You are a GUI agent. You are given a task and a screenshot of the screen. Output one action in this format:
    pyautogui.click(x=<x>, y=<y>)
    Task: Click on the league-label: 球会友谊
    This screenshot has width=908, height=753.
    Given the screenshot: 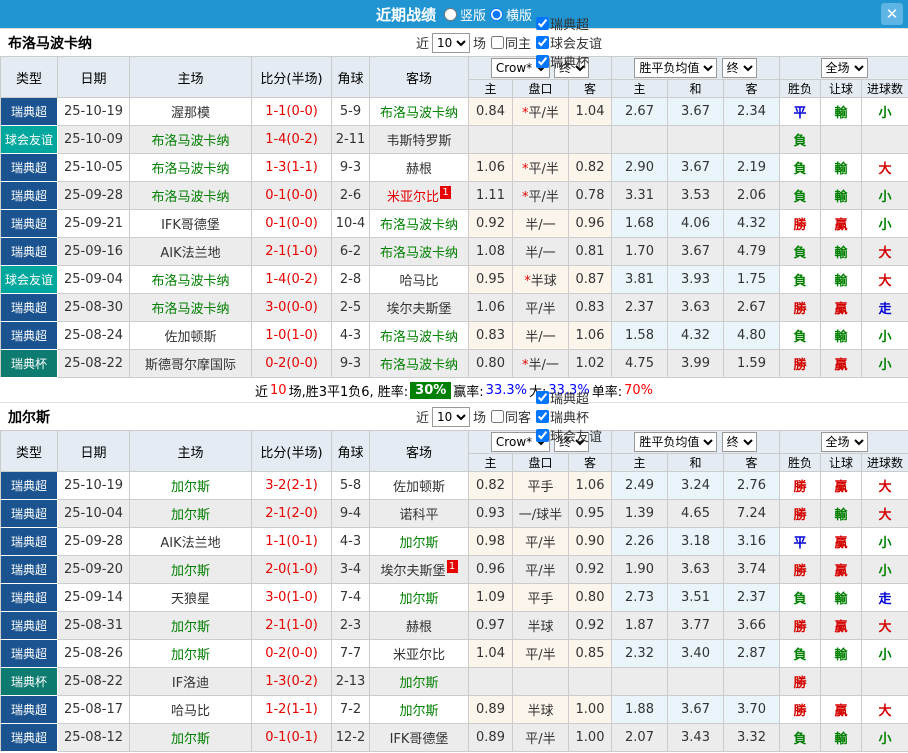 What is the action you would take?
    pyautogui.click(x=576, y=437)
    